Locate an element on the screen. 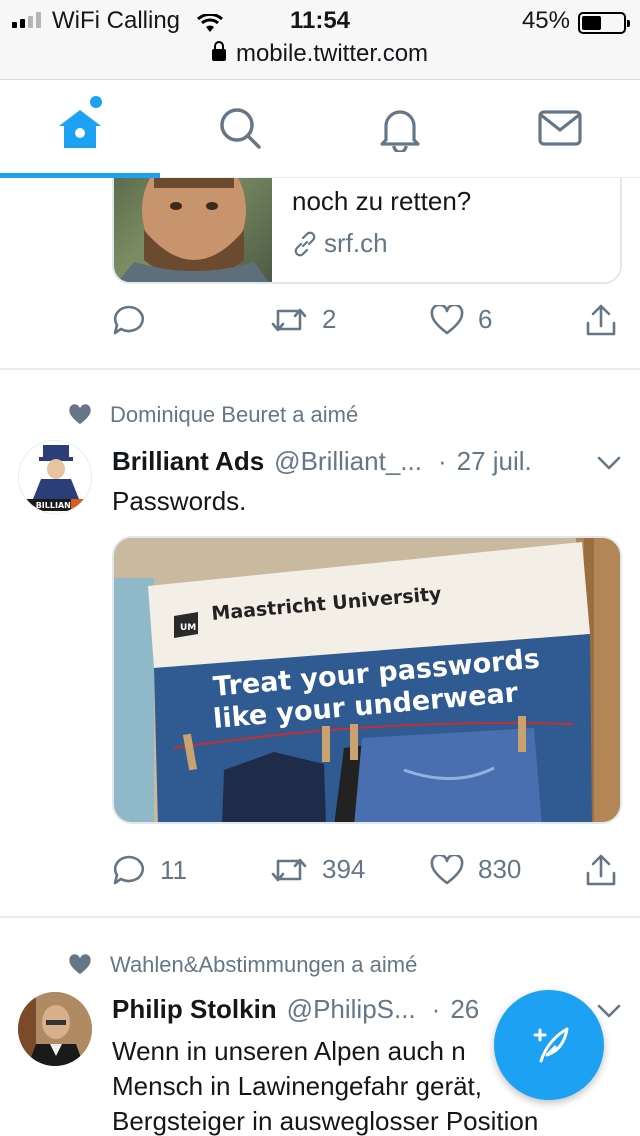  link-card-domain: srf.ch is located at coordinates (340, 243).